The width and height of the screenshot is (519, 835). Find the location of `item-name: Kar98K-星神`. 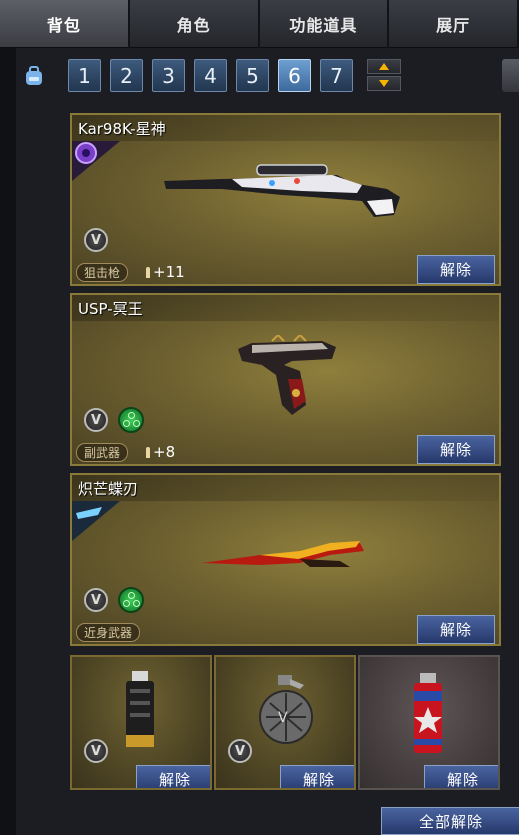

item-name: Kar98K-星神 is located at coordinates (122, 129).